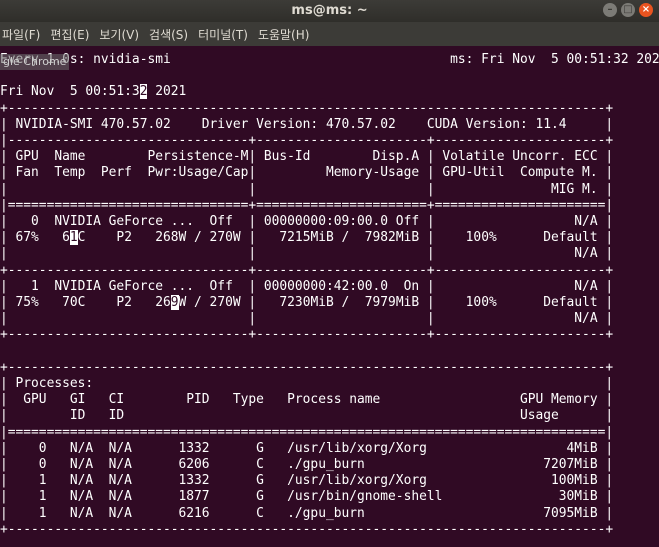 This screenshot has width=659, height=547. What do you see at coordinates (35, 62) in the screenshot?
I see `tooltip-chrome: gle Chrome` at bounding box center [35, 62].